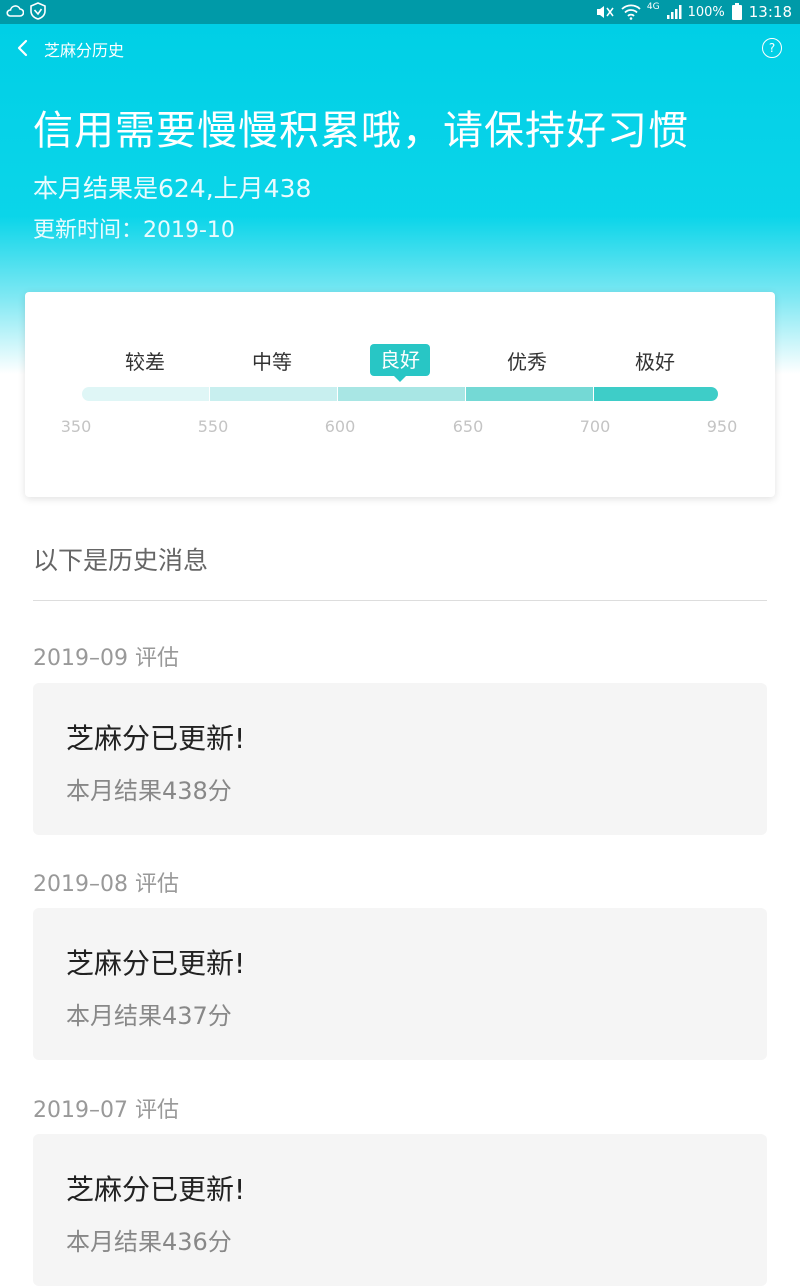 This screenshot has width=800, height=1286. What do you see at coordinates (149, 1242) in the screenshot?
I see `entry-result: 本月结果436分` at bounding box center [149, 1242].